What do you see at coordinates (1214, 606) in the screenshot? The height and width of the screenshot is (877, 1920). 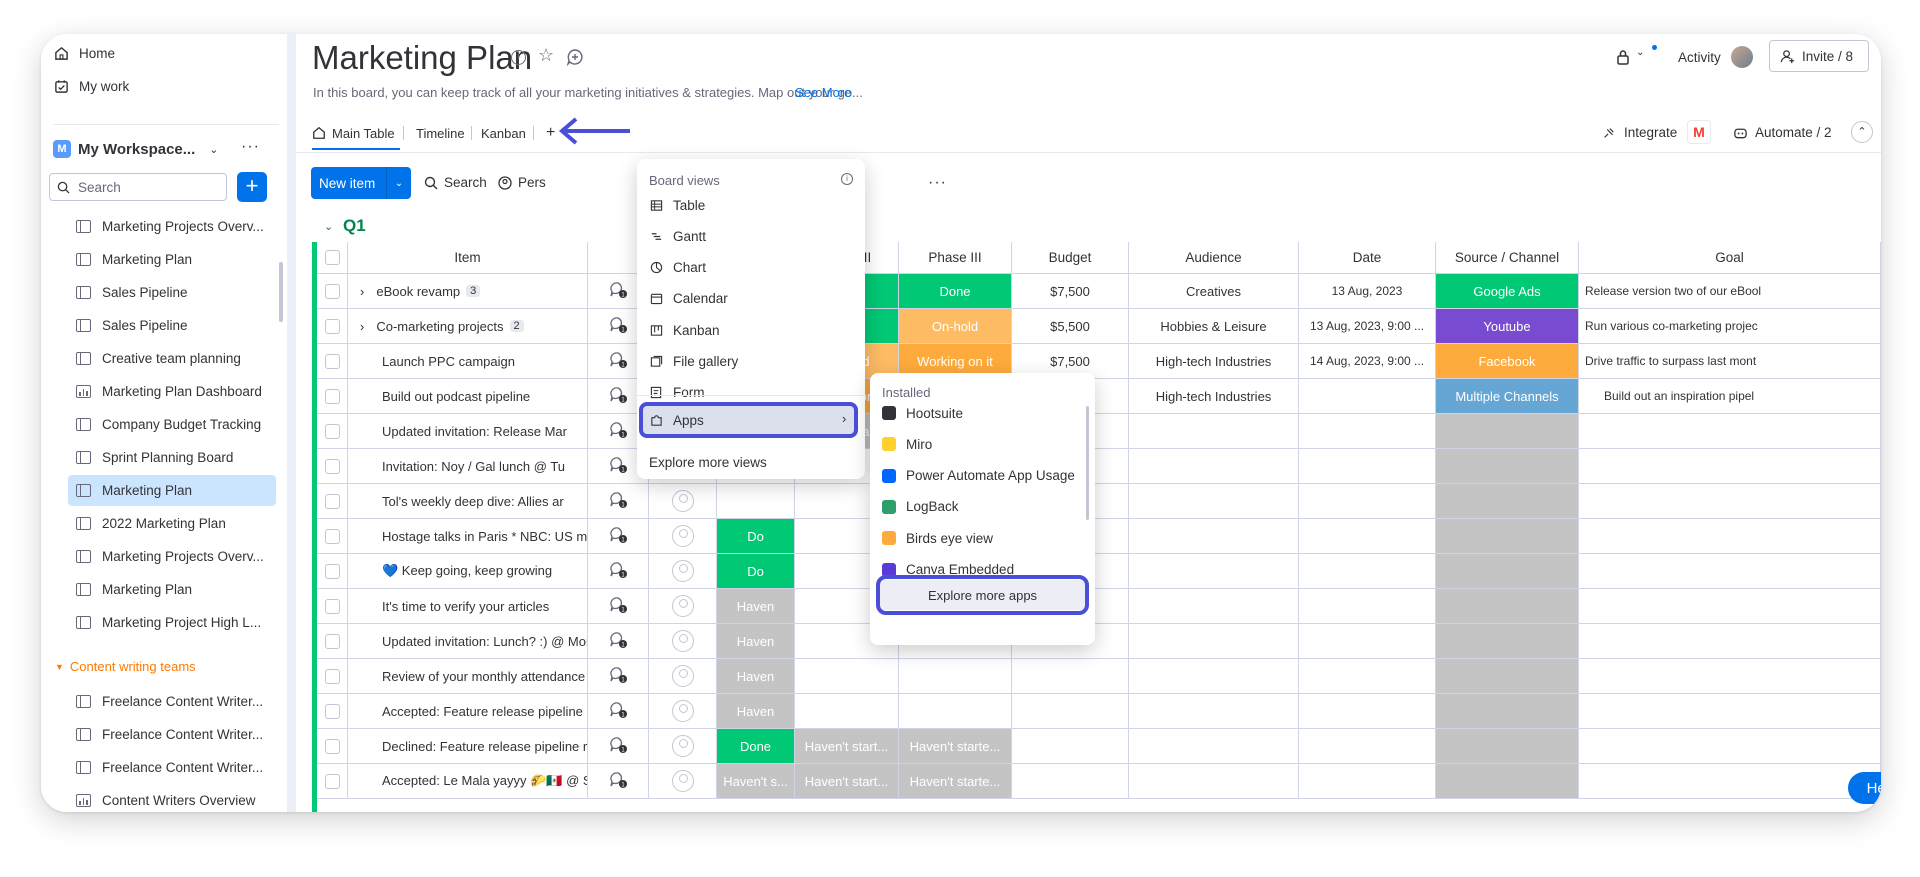 I see `audience-cell` at bounding box center [1214, 606].